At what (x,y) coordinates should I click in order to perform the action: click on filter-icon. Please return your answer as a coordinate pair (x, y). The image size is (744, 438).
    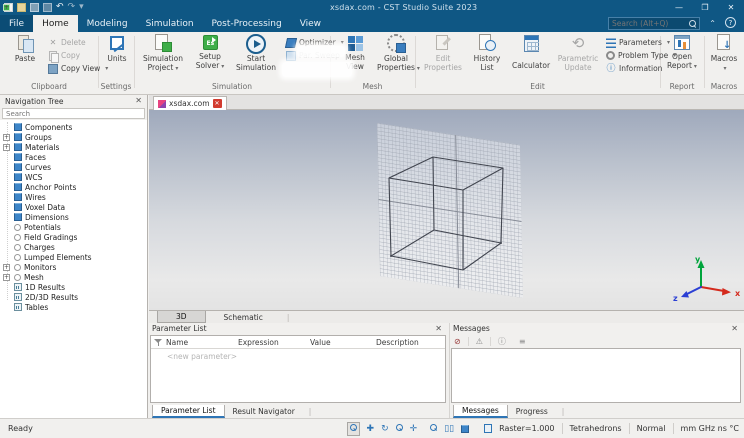
    Looking at the image, I should click on (158, 342).